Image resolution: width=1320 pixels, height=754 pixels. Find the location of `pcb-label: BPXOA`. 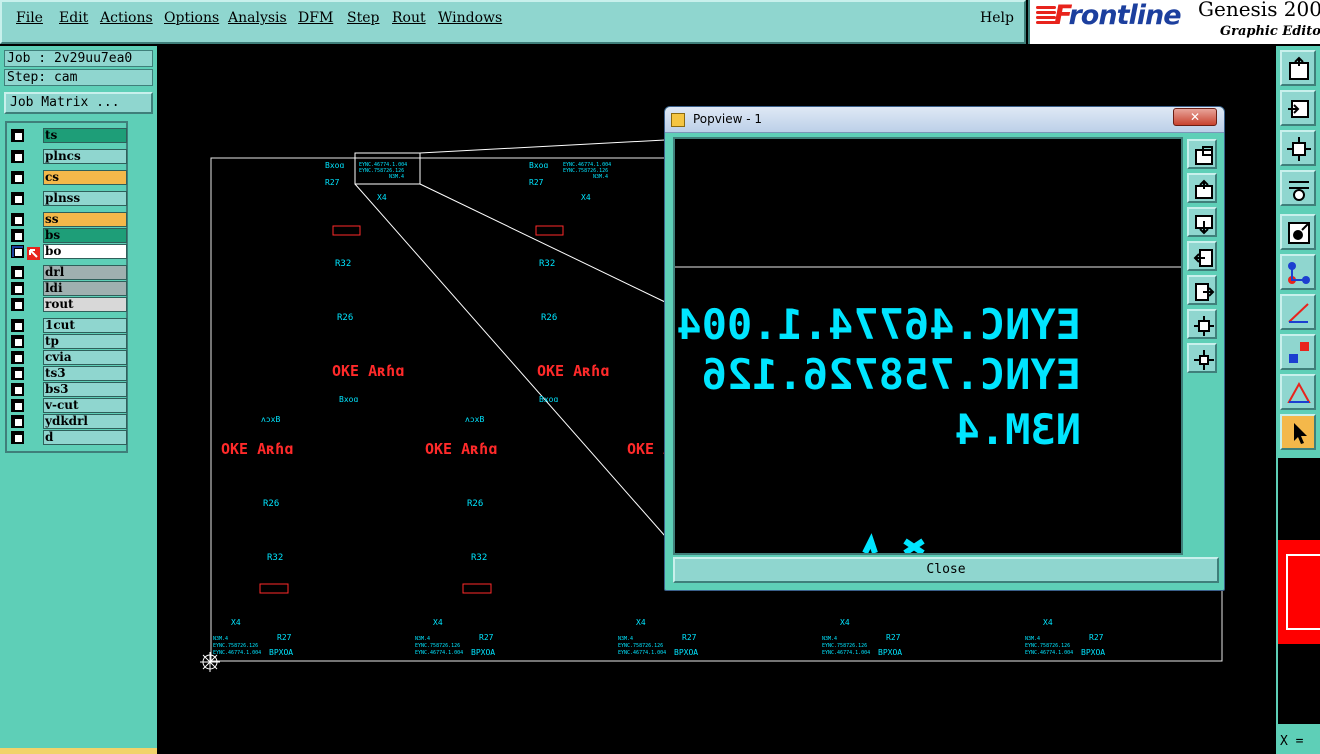

pcb-label: BPXOA is located at coordinates (890, 652).